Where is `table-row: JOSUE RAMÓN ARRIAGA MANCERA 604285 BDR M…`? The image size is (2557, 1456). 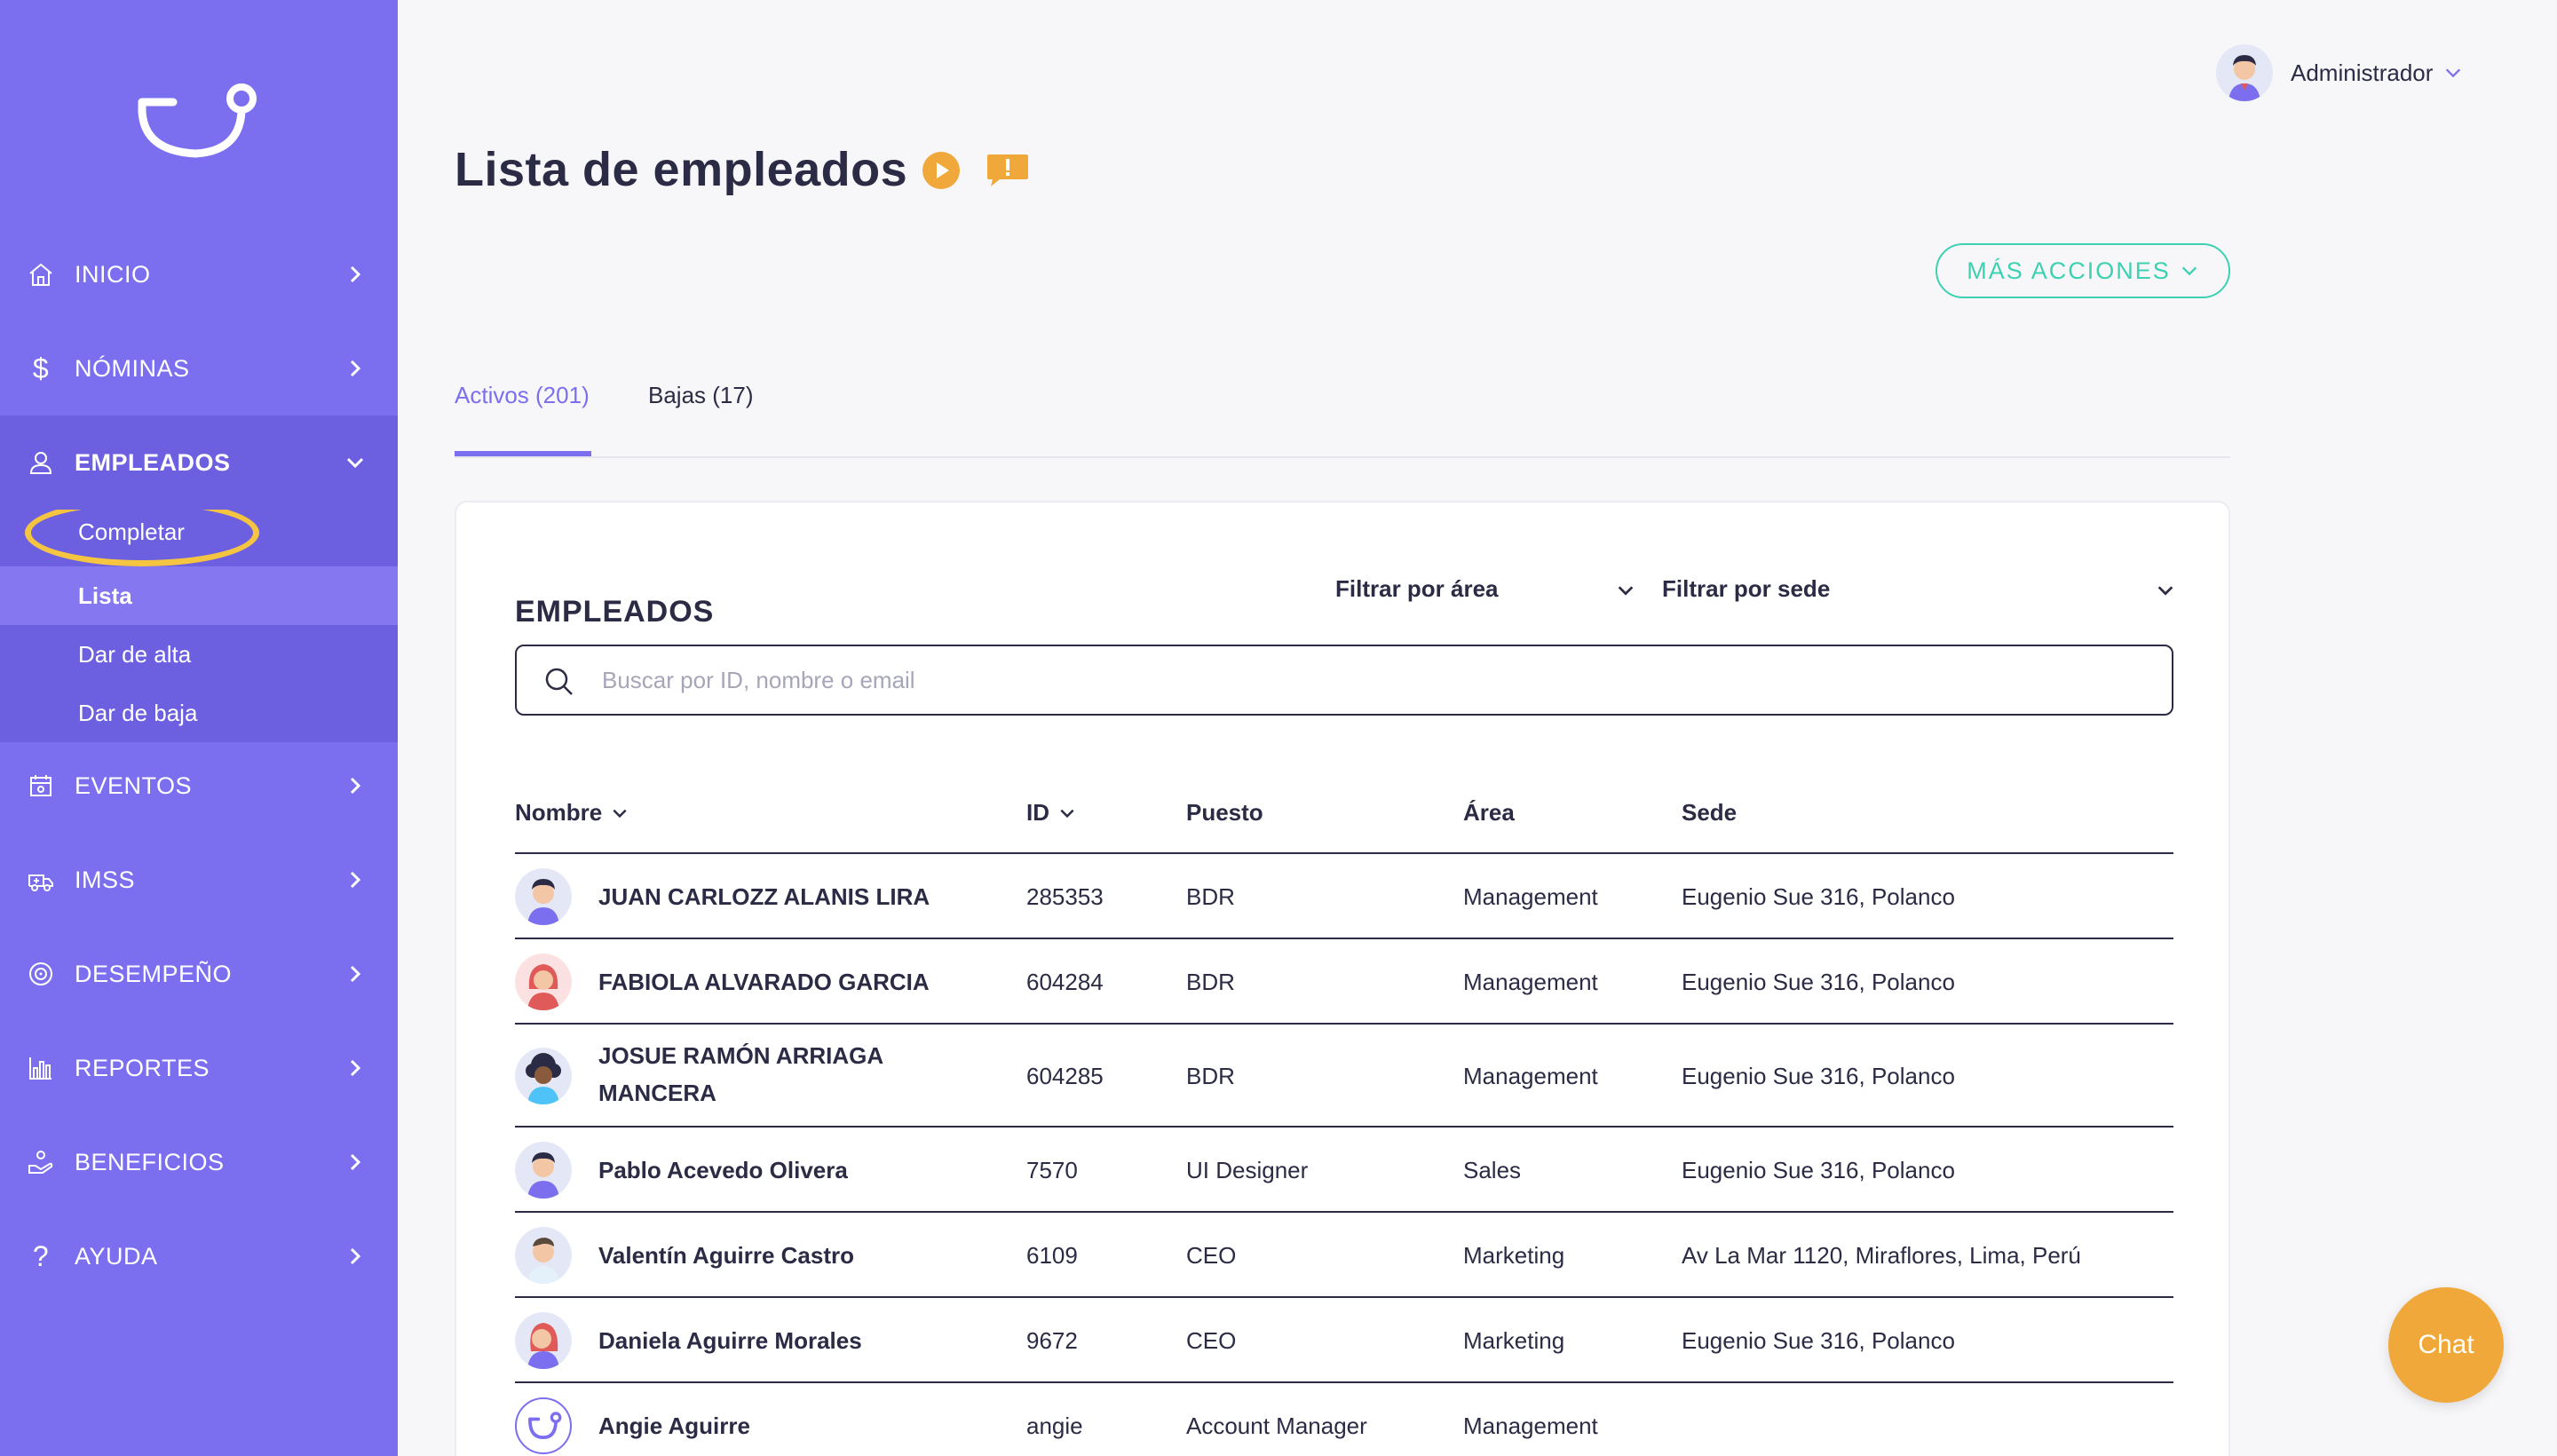
table-row: JOSUE RAMÓN ARRIAGA MANCERA 604285 BDR M… is located at coordinates (1344, 1074).